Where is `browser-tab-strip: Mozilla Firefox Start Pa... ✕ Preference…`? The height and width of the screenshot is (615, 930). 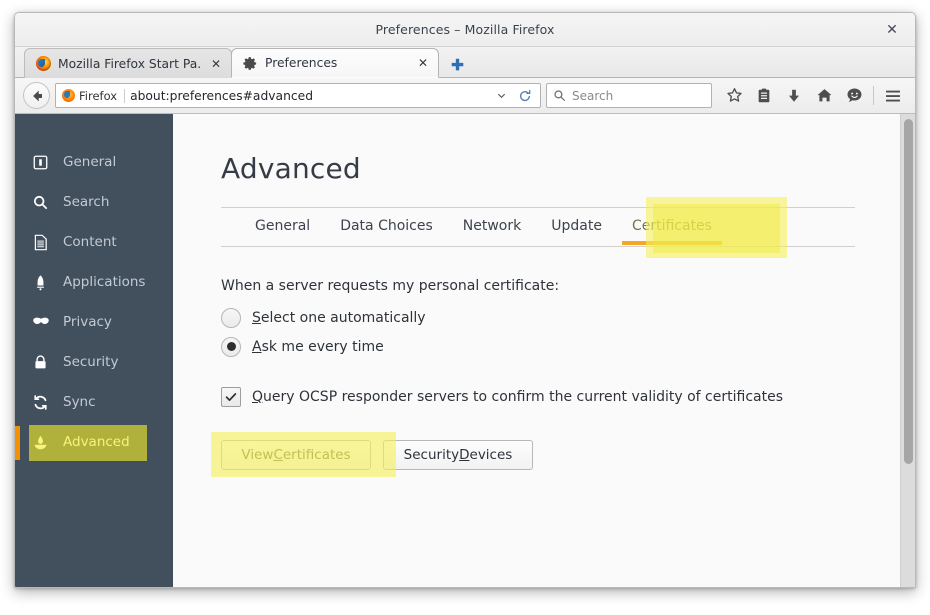
browser-tab-strip: Mozilla Firefox Start Pa... ✕ Preference… is located at coordinates (465, 62).